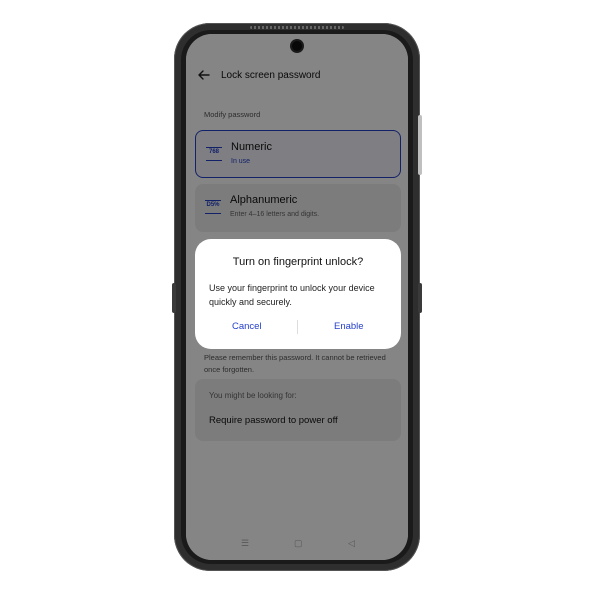  Describe the element at coordinates (297, 27) in the screenshot. I see `speaker-grill` at that location.